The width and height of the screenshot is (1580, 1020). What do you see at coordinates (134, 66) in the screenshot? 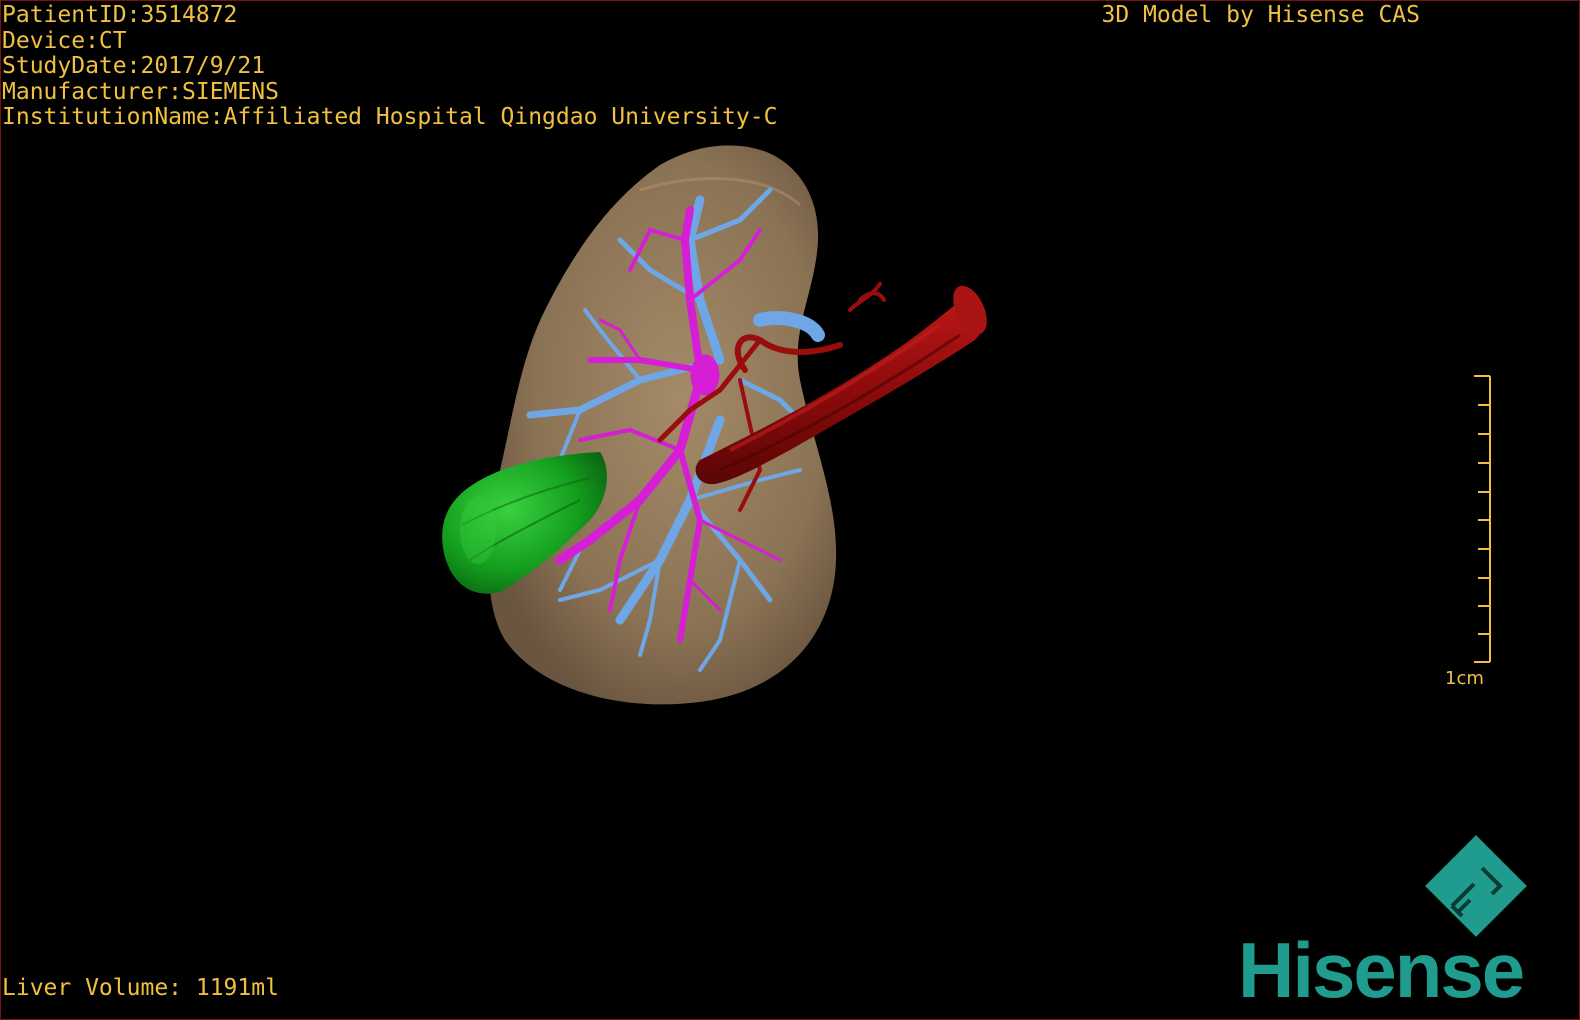
I see `study-date: StudyDate:2017/9/21` at bounding box center [134, 66].